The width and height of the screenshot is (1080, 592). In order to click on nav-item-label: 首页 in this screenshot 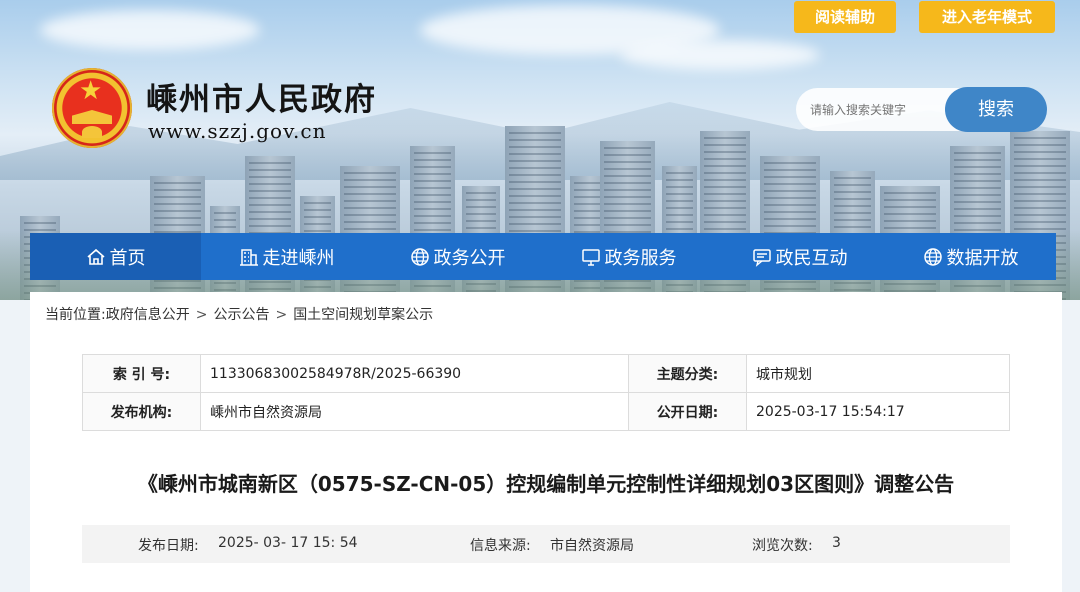, I will do `click(127, 258)`.